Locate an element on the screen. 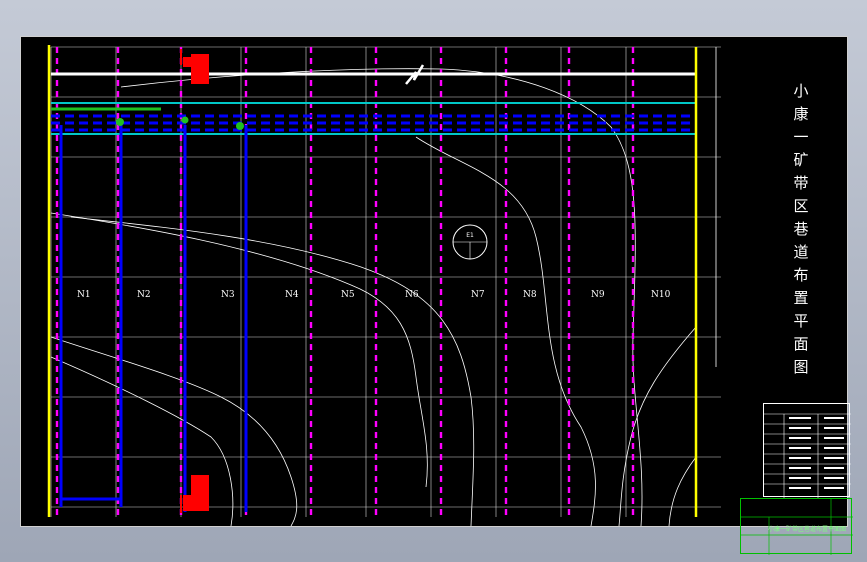 This screenshot has height=562, width=867. panel-label: N2 is located at coordinates (144, 295).